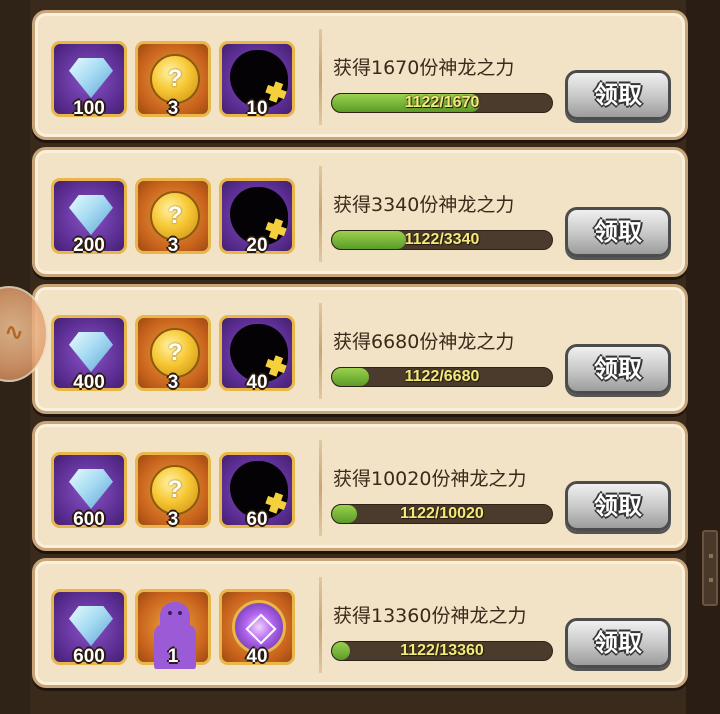 Image resolution: width=720 pixels, height=714 pixels. I want to click on reward-item-gem: 100, so click(89, 80).